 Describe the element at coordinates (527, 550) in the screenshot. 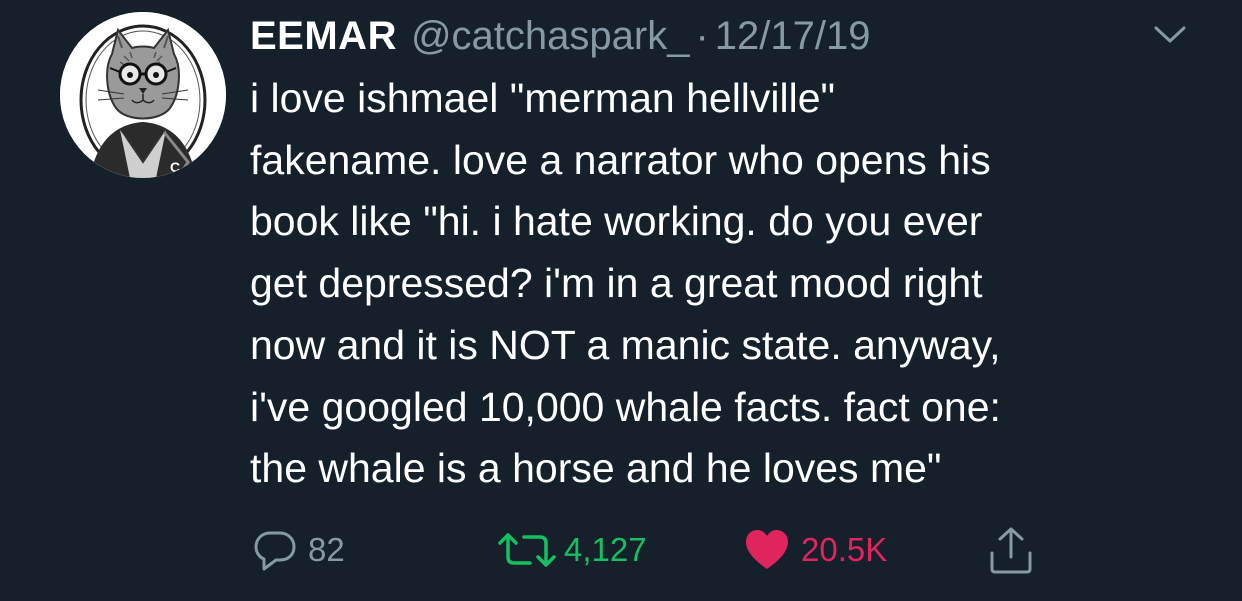

I see `retweet-icon` at that location.